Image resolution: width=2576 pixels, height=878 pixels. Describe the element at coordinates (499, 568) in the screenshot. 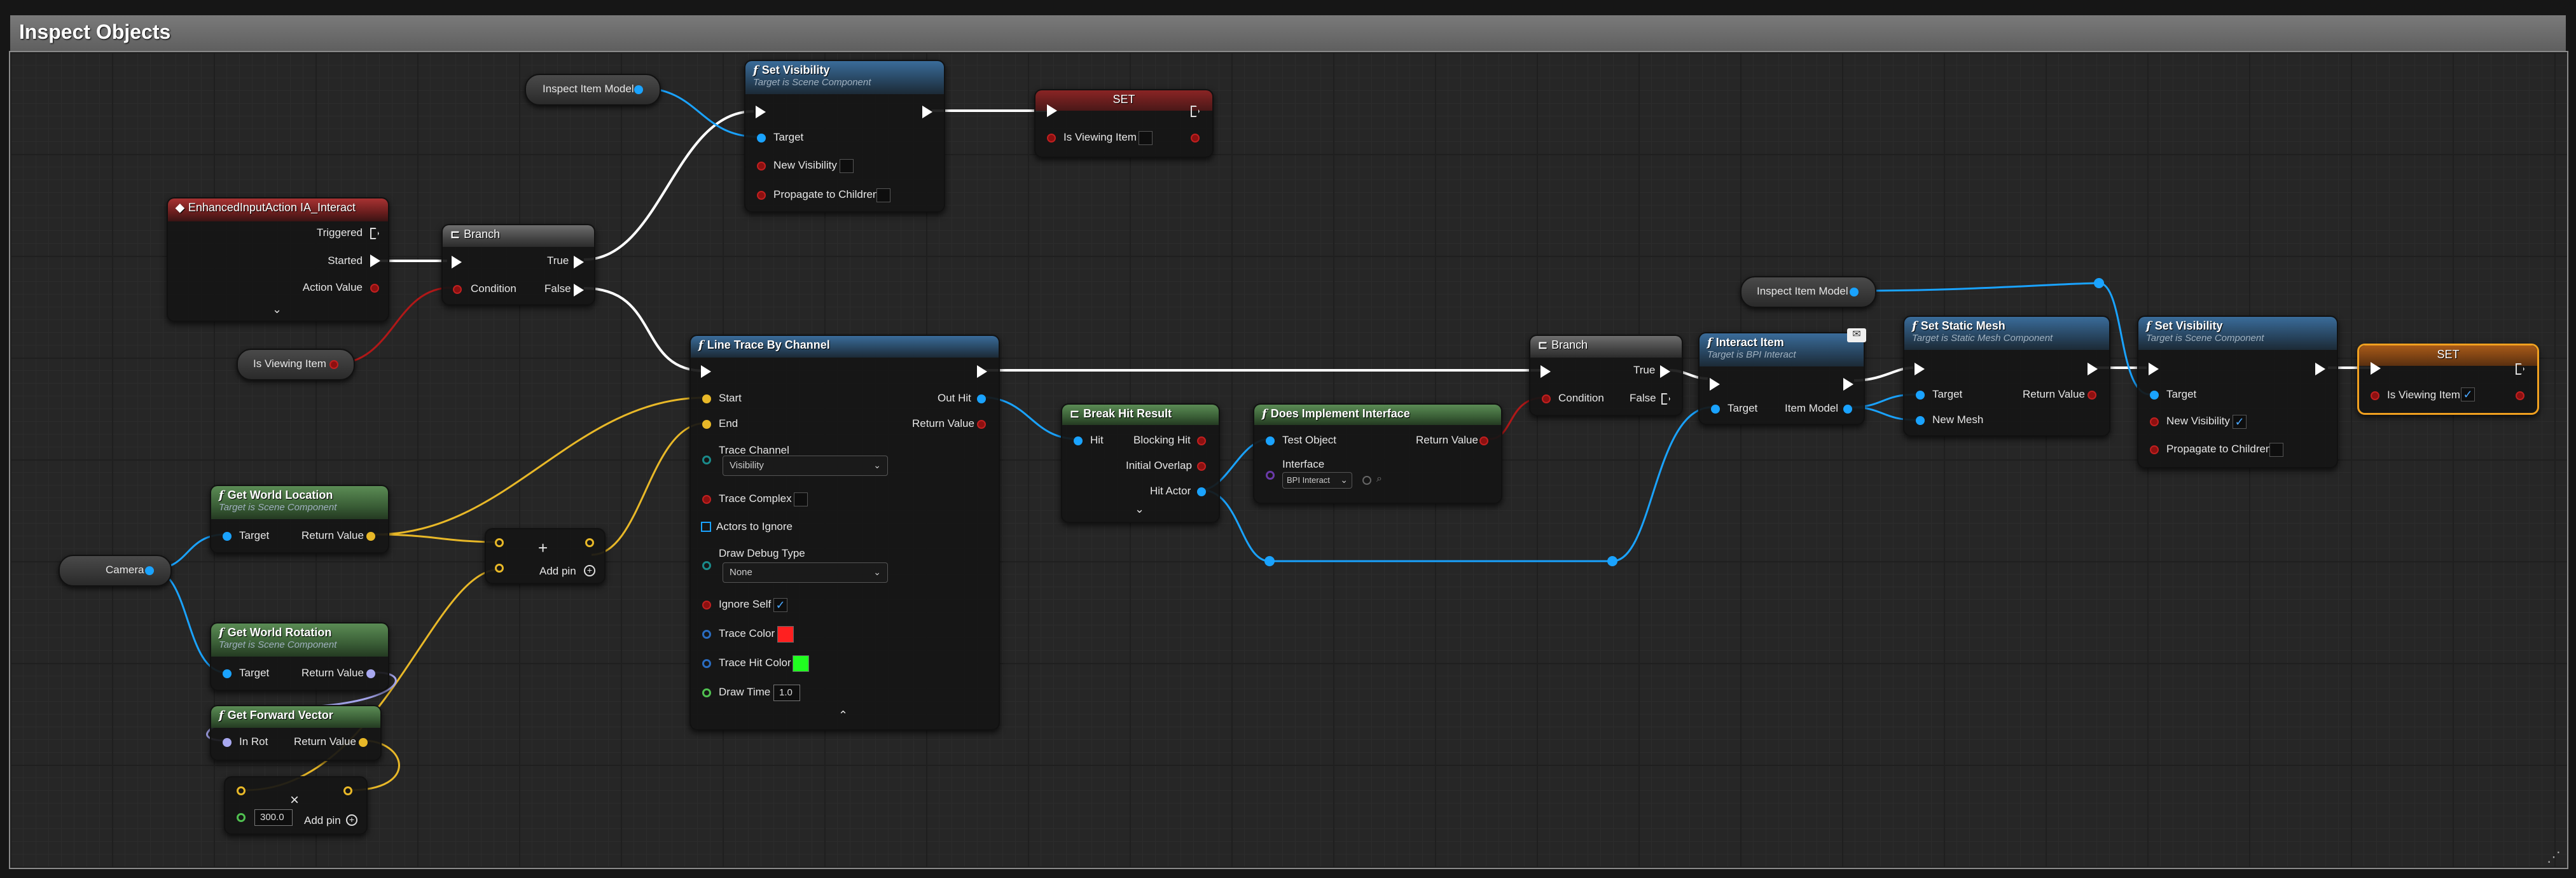

I see `b-pin` at that location.